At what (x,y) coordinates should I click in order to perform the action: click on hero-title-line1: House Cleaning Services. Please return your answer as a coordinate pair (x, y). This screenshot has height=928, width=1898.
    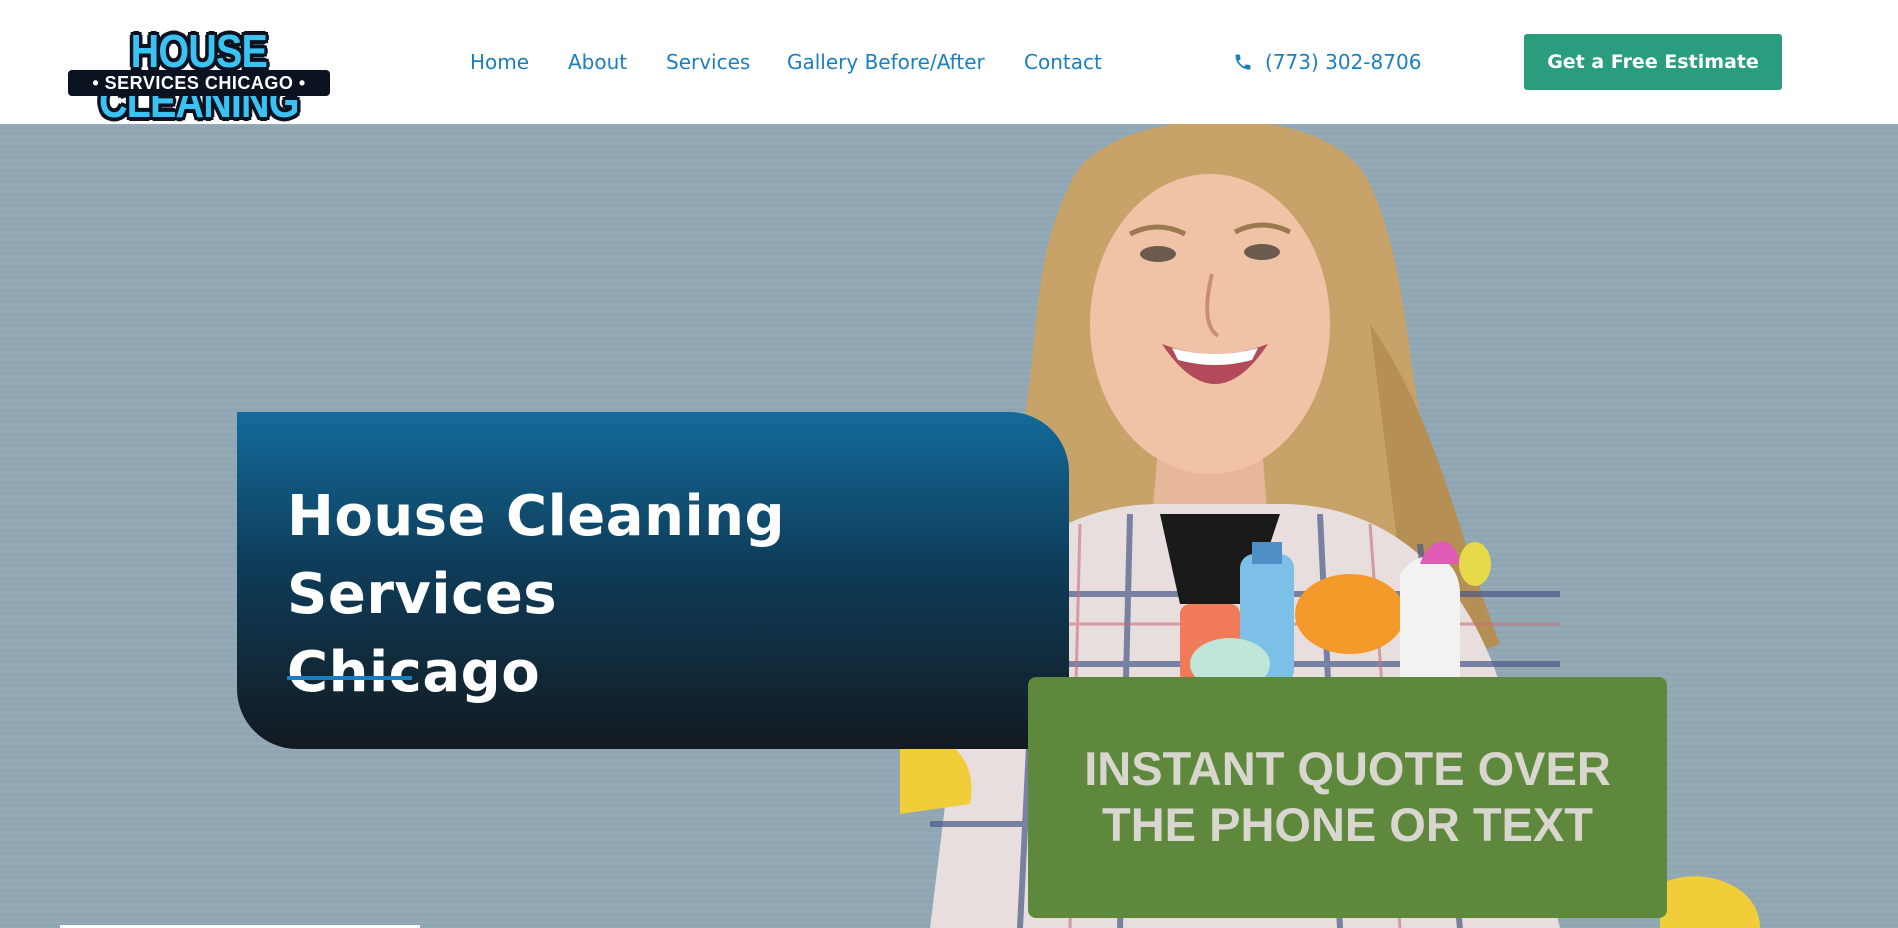
    Looking at the image, I should click on (536, 555).